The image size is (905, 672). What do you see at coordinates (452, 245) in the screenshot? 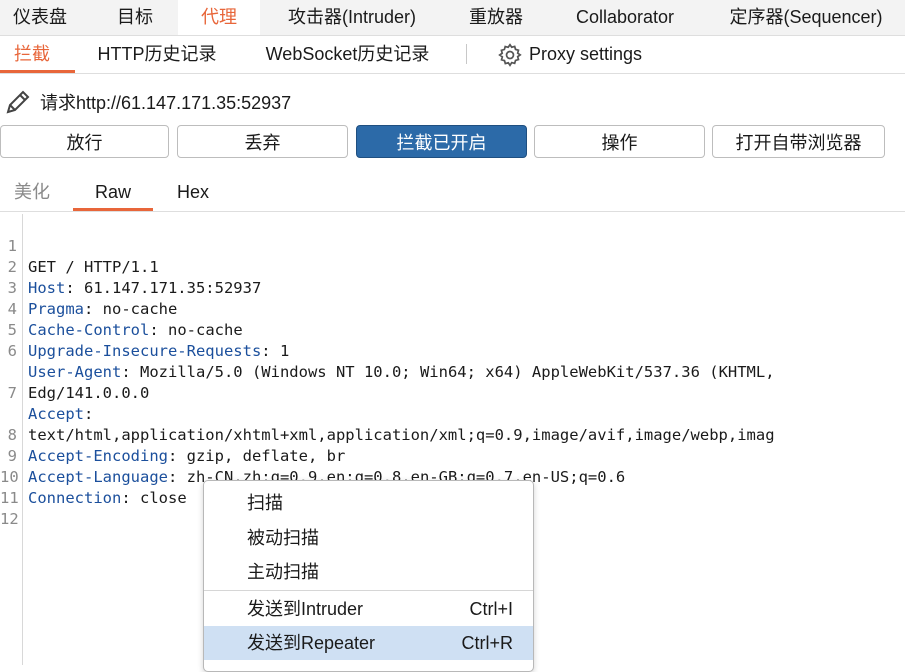
I see `editor-line: 1 GET / HTTP/1.1` at bounding box center [452, 245].